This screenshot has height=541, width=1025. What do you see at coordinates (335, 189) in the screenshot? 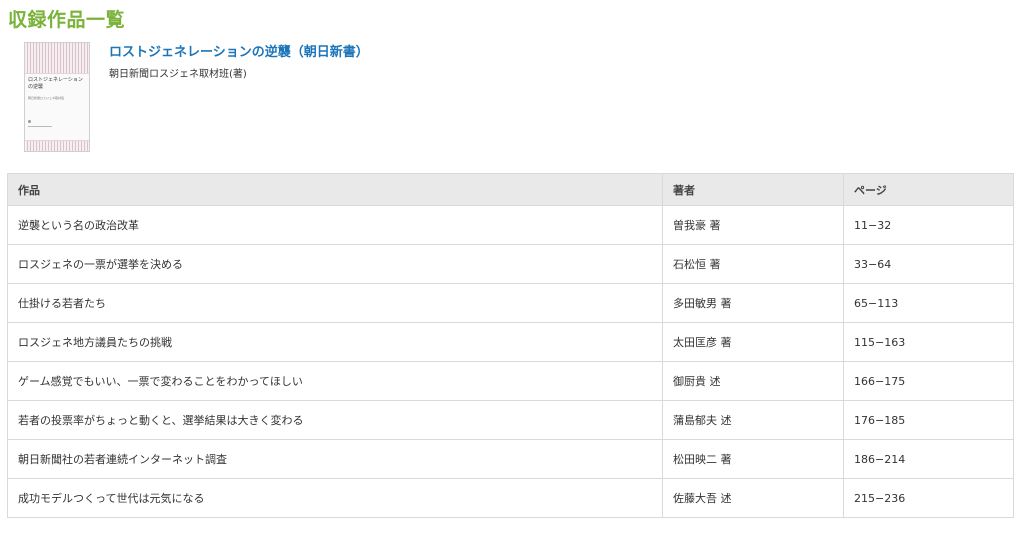
I see `column-header-work: 作品` at bounding box center [335, 189].